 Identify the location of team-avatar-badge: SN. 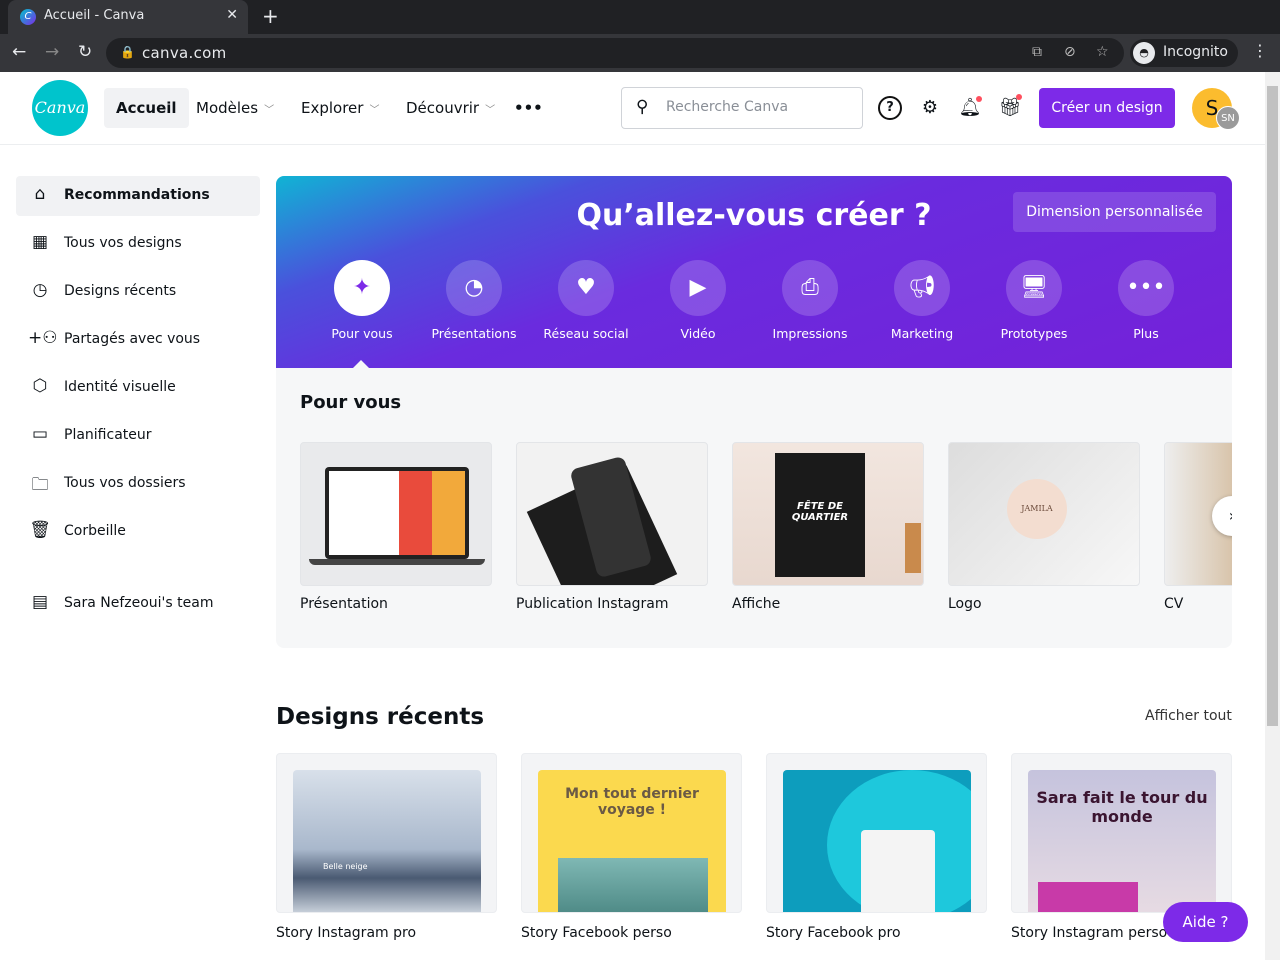
(1228, 118).